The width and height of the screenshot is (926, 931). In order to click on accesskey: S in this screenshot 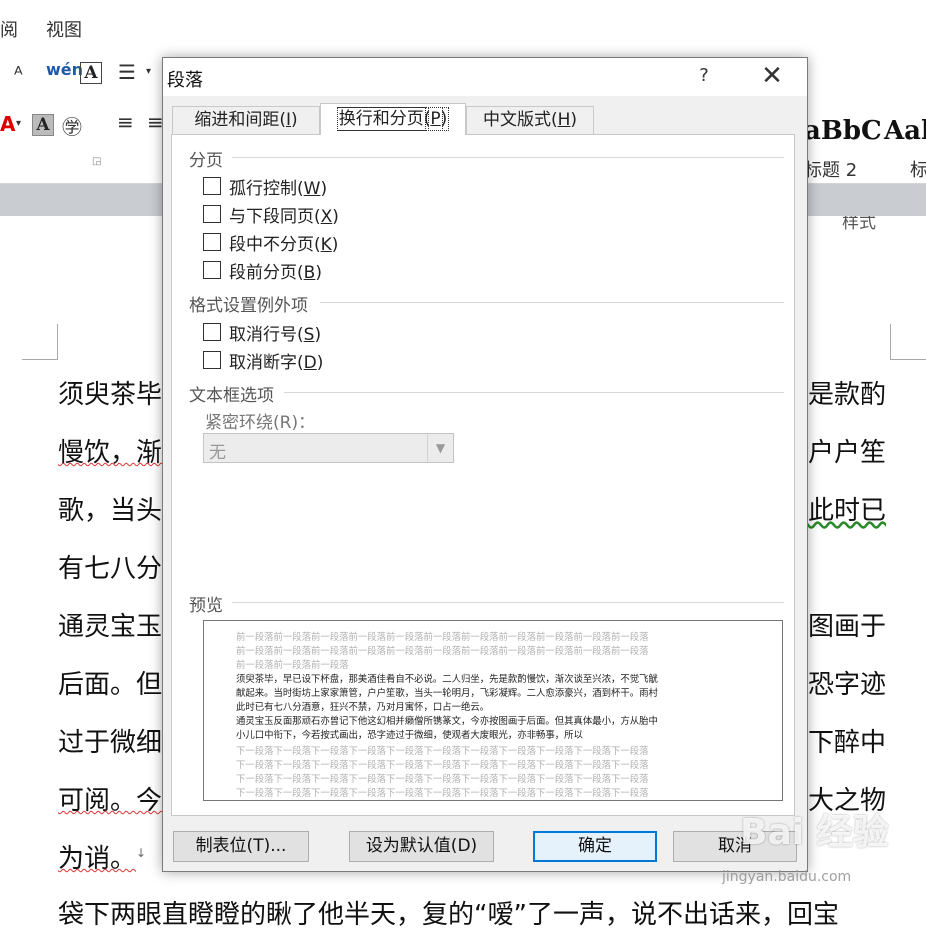, I will do `click(309, 334)`.